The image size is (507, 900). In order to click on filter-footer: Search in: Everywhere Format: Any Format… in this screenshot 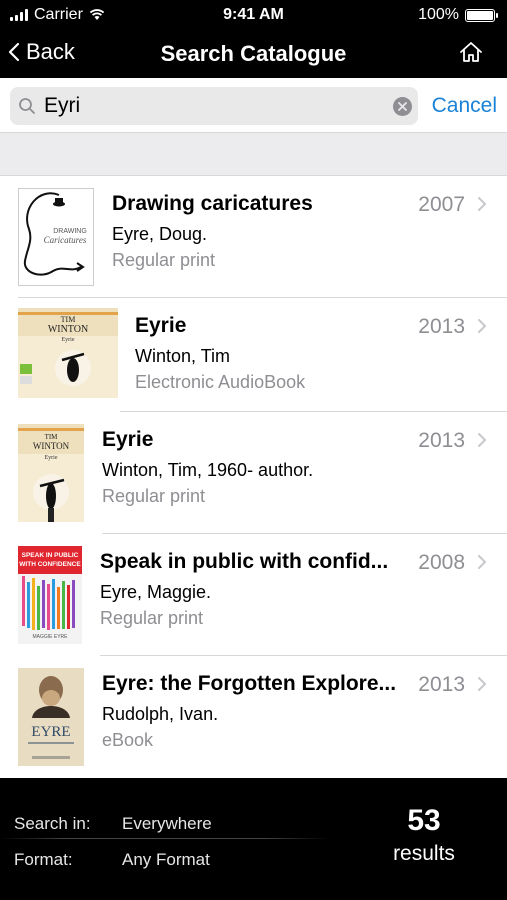, I will do `click(253, 839)`.